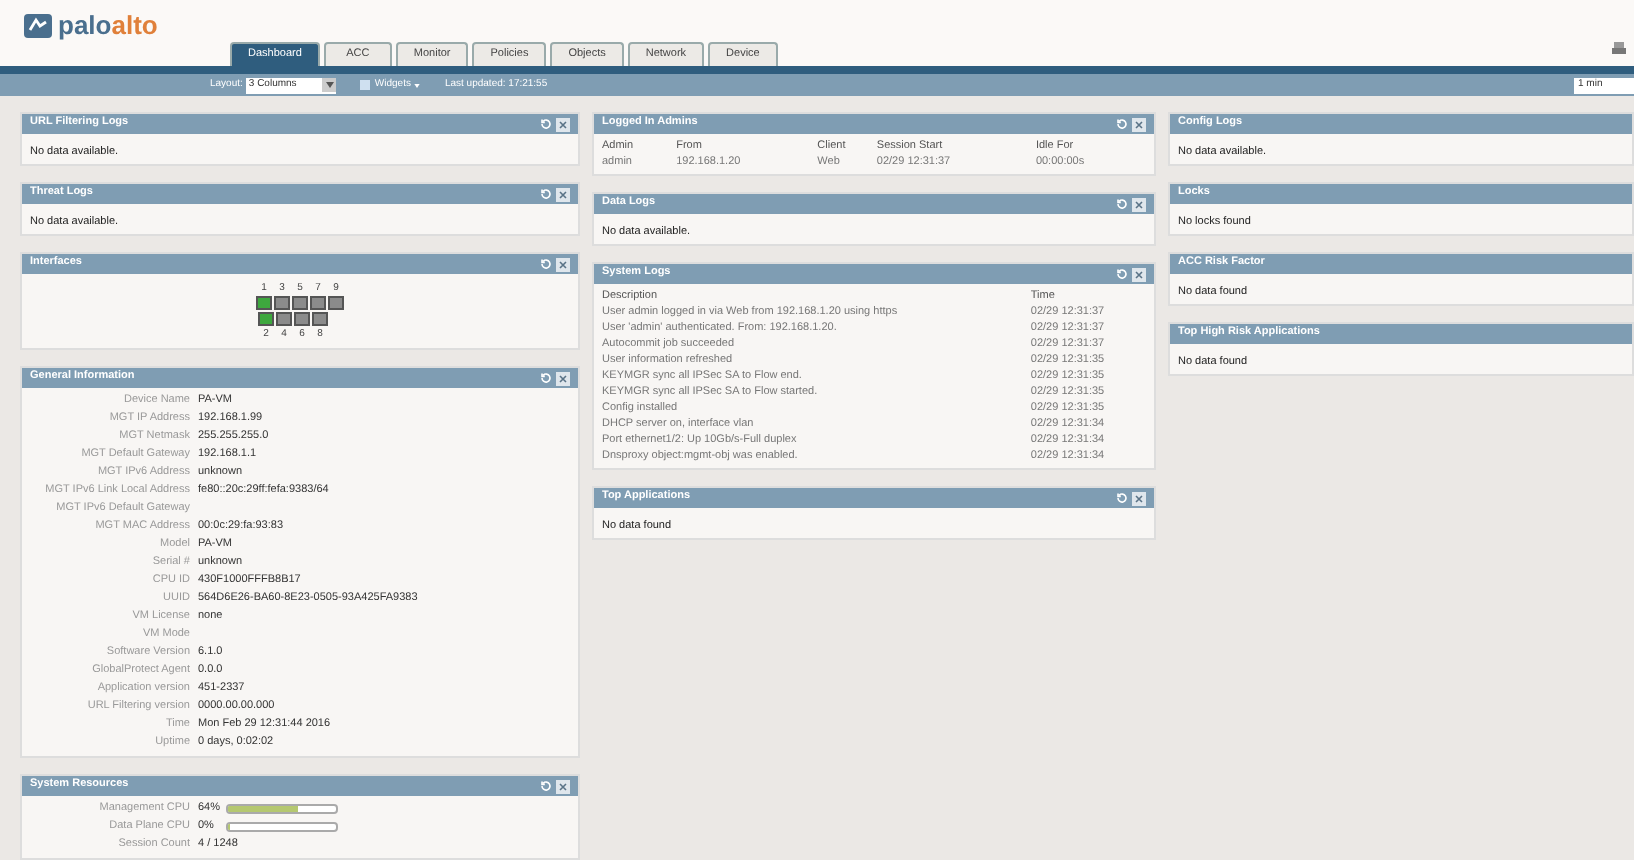 Image resolution: width=1634 pixels, height=860 pixels. What do you see at coordinates (329, 85) in the screenshot?
I see `dropdown-icon` at bounding box center [329, 85].